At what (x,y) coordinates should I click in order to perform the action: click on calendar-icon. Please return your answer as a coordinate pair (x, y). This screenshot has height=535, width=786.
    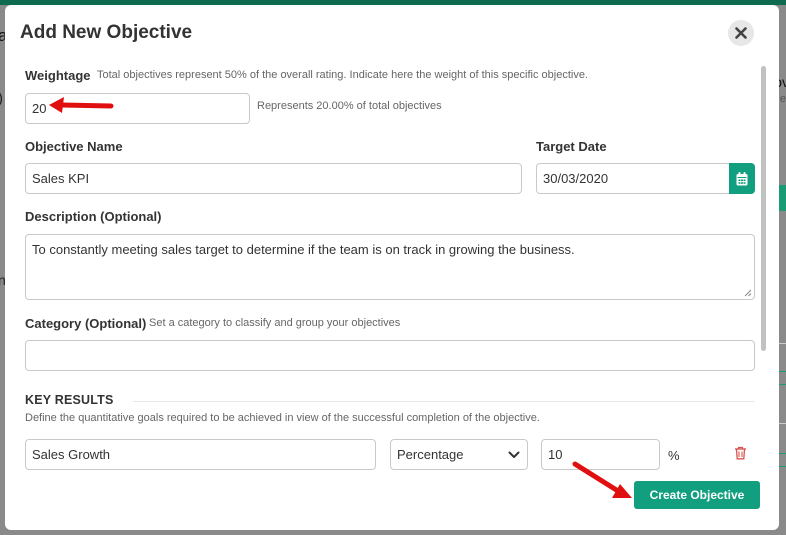
    Looking at the image, I should click on (742, 178).